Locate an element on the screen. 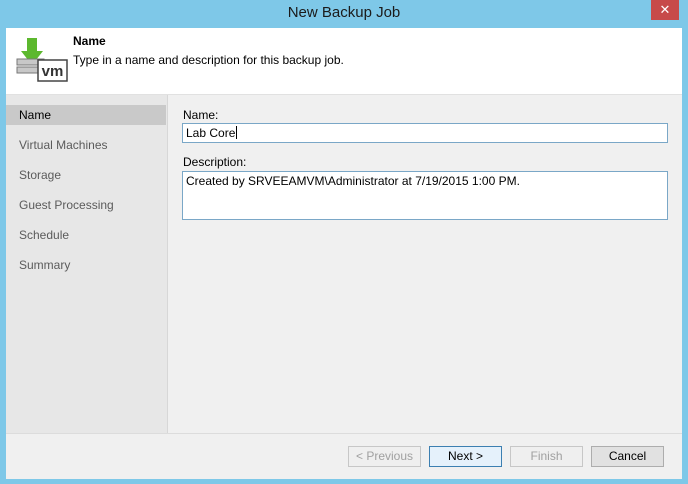 Image resolution: width=688 pixels, height=484 pixels. step-schedule: Schedule is located at coordinates (86, 235).